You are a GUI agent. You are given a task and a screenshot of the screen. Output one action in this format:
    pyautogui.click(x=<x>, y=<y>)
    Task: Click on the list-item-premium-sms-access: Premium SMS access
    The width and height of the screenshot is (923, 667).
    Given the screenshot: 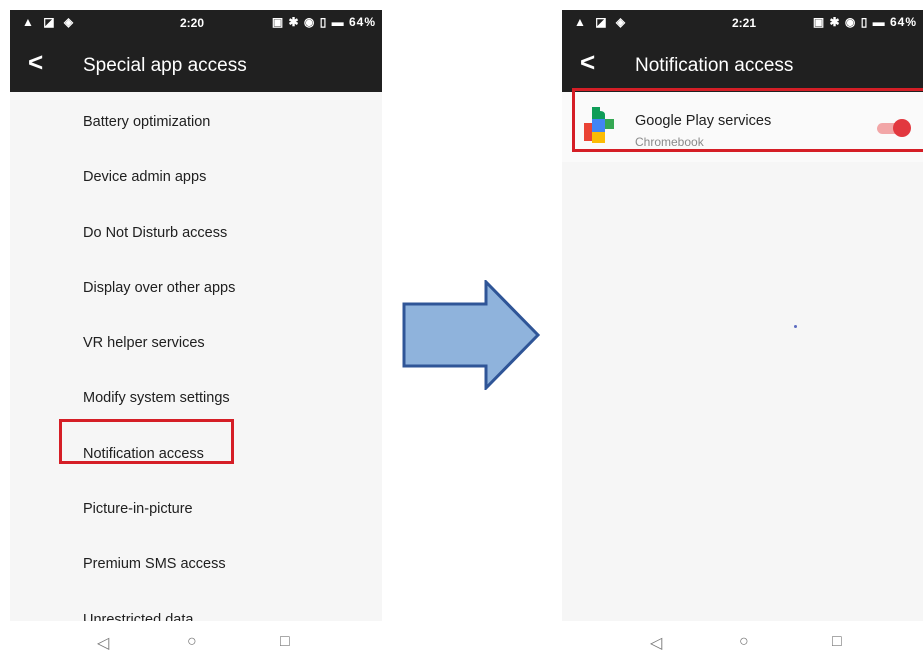 What is the action you would take?
    pyautogui.click(x=196, y=562)
    